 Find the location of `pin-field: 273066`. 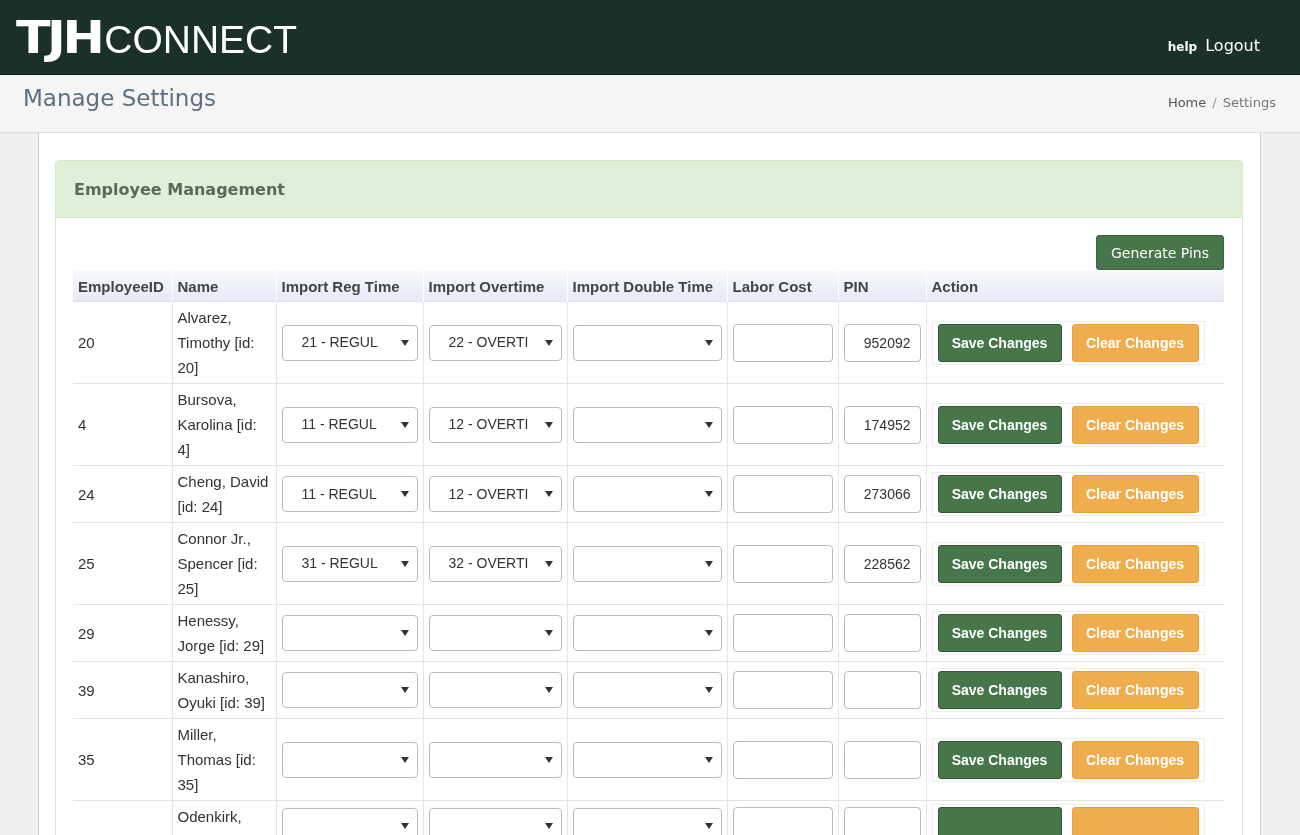

pin-field: 273066 is located at coordinates (882, 494).